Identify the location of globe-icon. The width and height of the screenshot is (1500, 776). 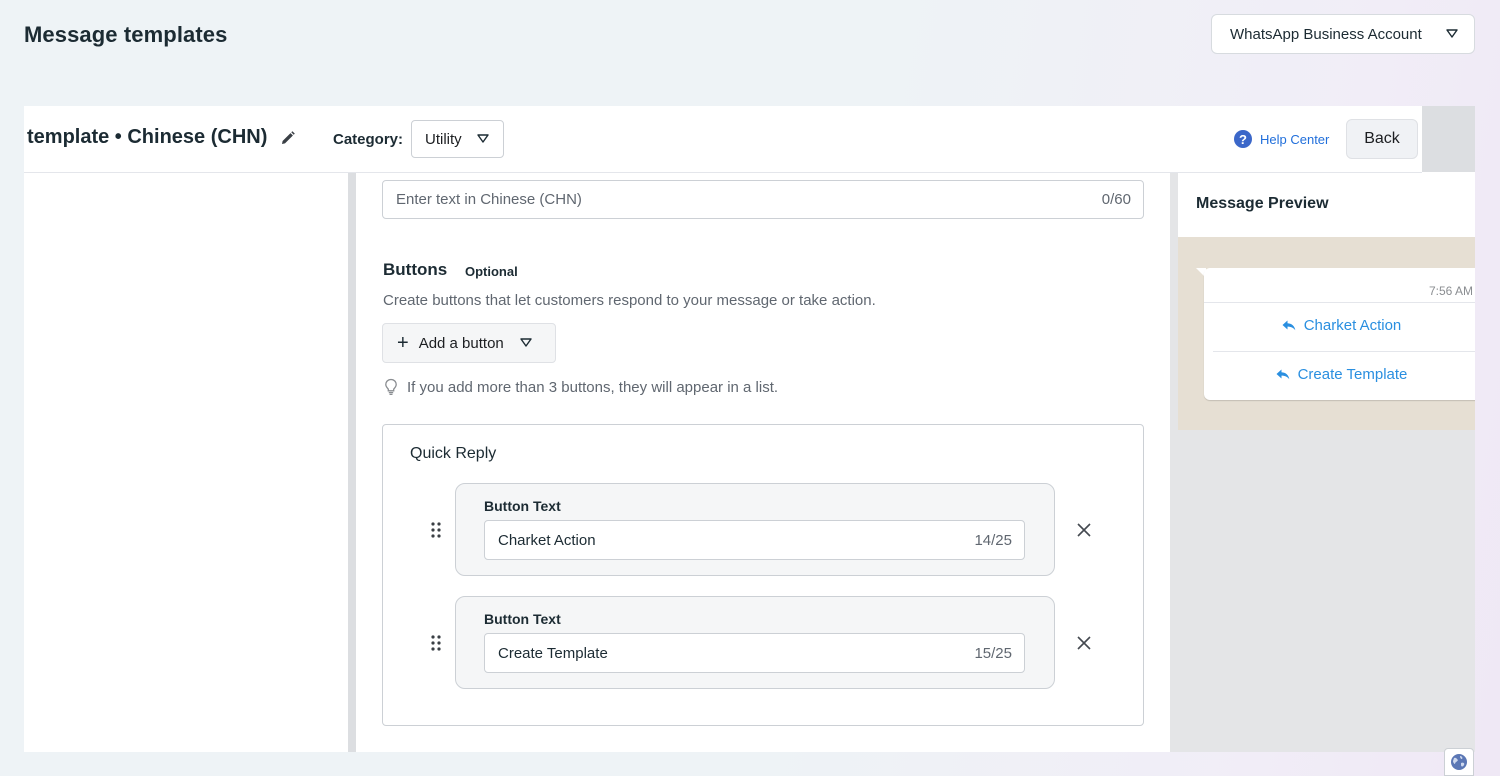
(1459, 762).